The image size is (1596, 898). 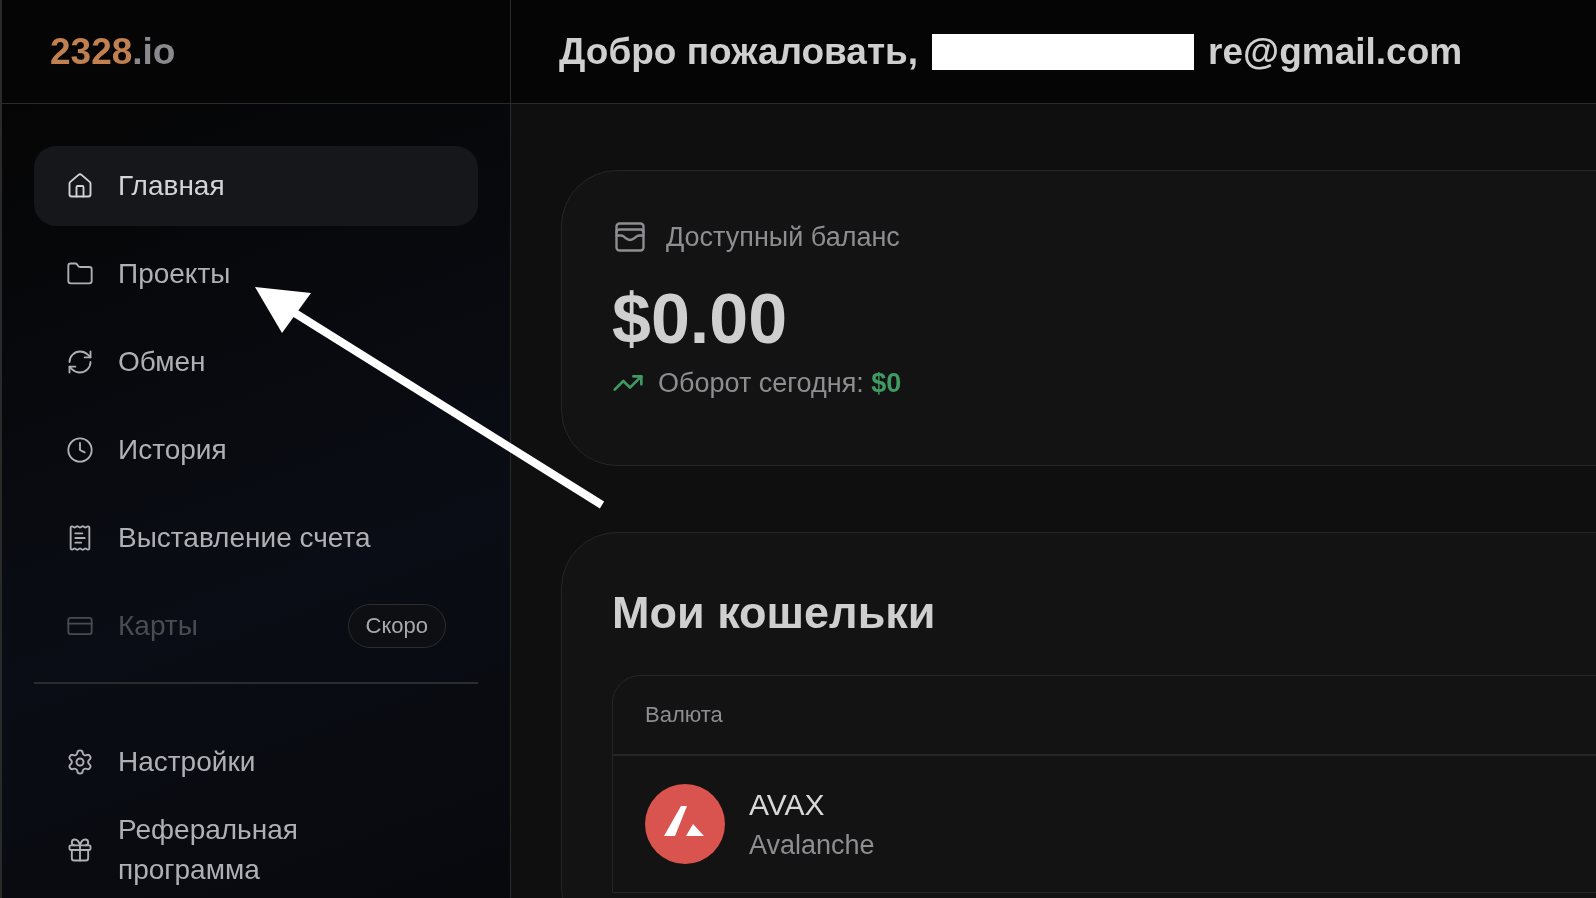 What do you see at coordinates (812, 845) in the screenshot?
I see `coin-name: Avalanche` at bounding box center [812, 845].